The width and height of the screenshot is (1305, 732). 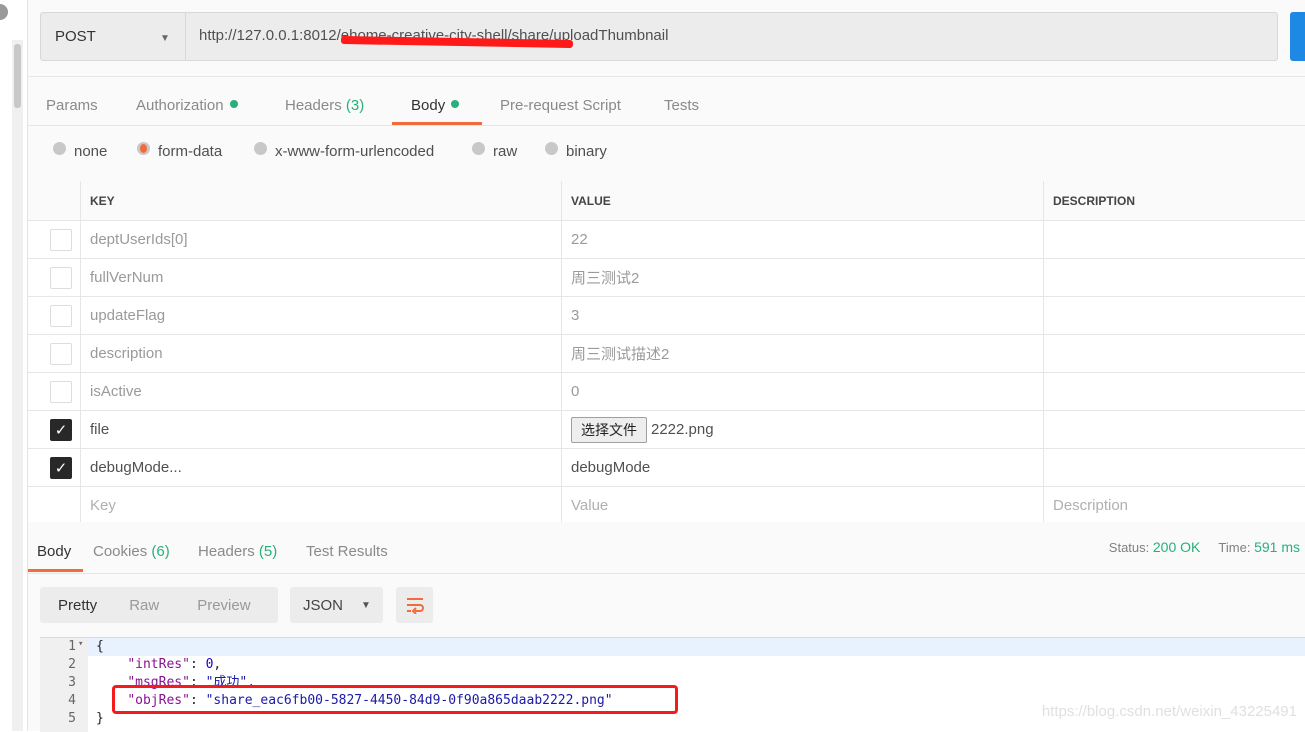 What do you see at coordinates (560, 105) in the screenshot?
I see `tab-pre-request-script: Pre-request Script` at bounding box center [560, 105].